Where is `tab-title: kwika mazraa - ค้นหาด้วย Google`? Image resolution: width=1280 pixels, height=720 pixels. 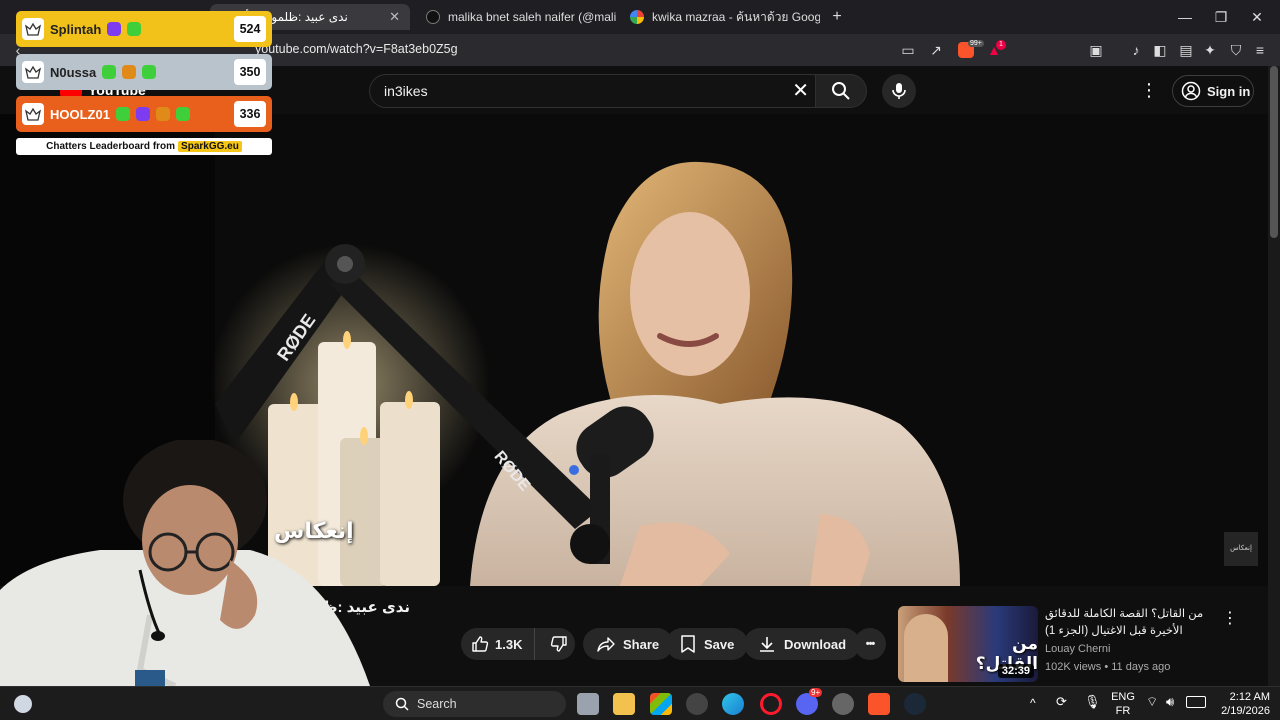 tab-title: kwika mazraa - ค้นหาด้วย Google is located at coordinates (736, 16).